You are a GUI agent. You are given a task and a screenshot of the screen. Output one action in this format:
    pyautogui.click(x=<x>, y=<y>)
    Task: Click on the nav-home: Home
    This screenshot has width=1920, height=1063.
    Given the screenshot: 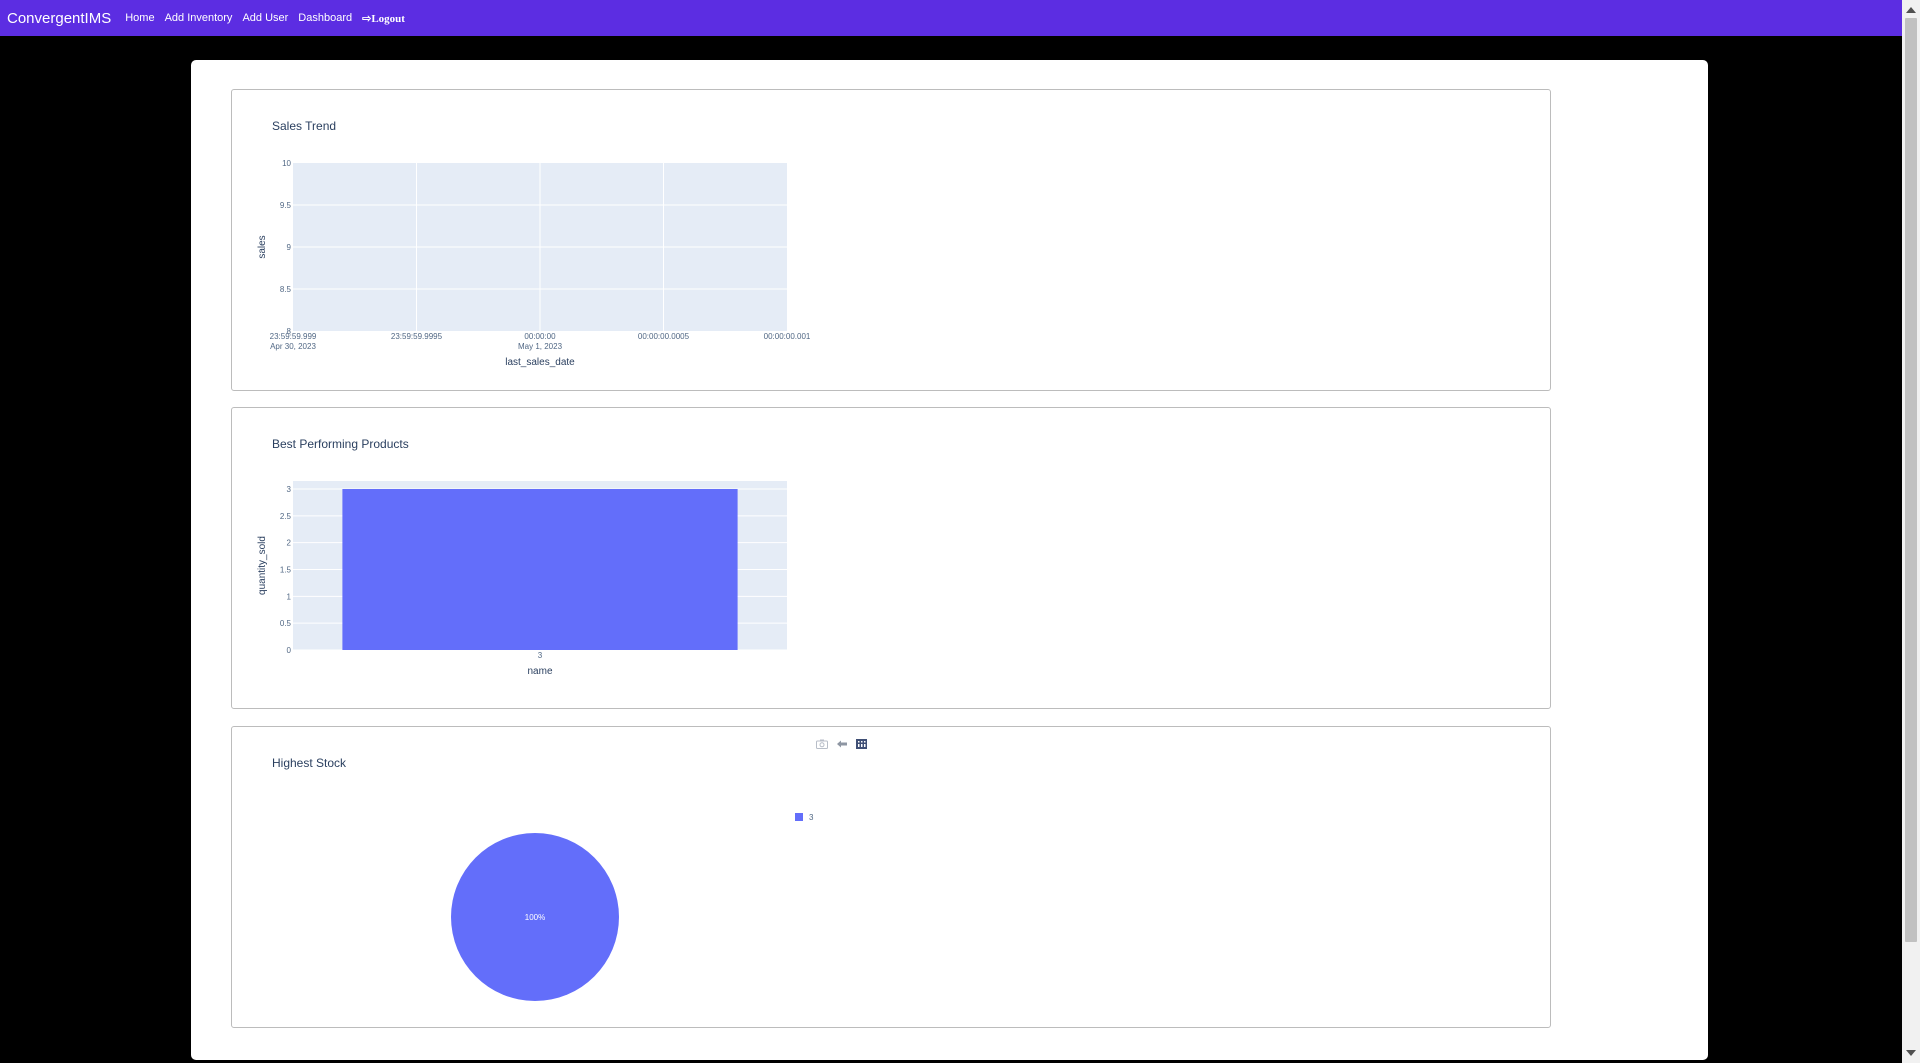 What is the action you would take?
    pyautogui.click(x=139, y=18)
    